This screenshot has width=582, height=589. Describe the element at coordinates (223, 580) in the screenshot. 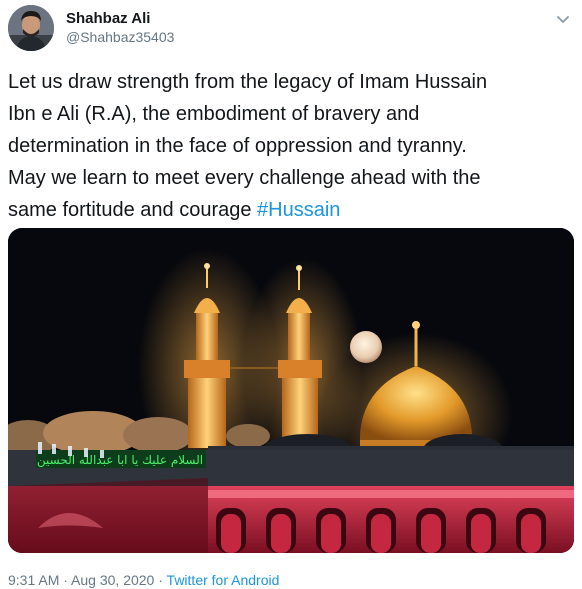

I see `tweet-source-link: Twitter for Android` at that location.